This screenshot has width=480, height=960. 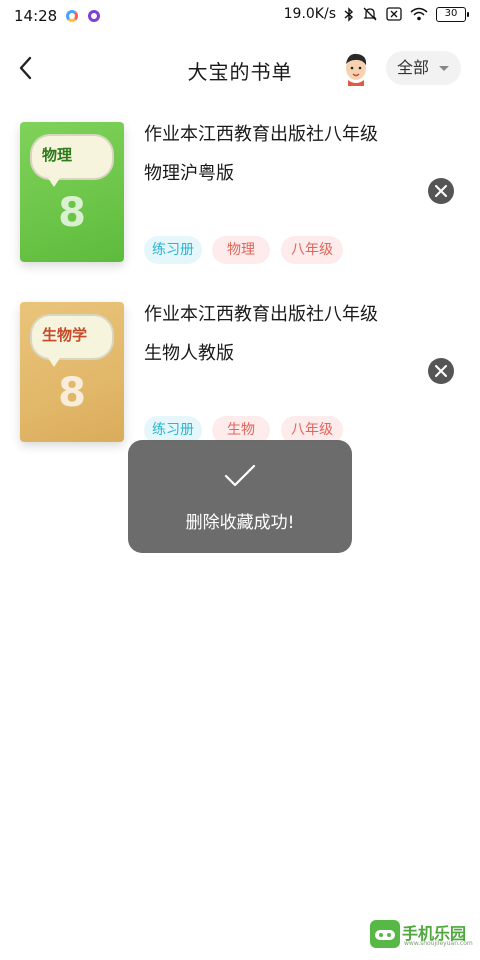 I want to click on toast-message: 删除收藏成功!, so click(x=240, y=523).